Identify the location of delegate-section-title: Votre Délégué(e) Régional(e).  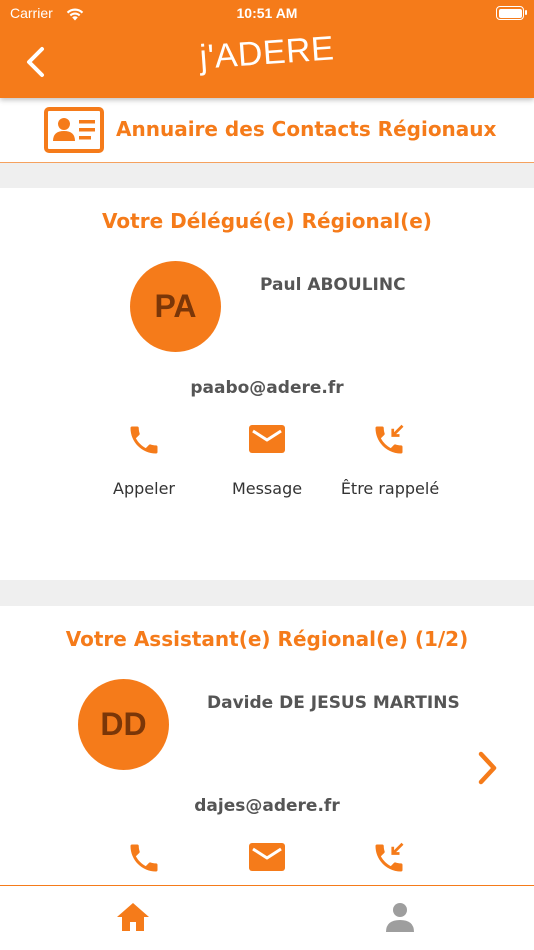
(267, 221).